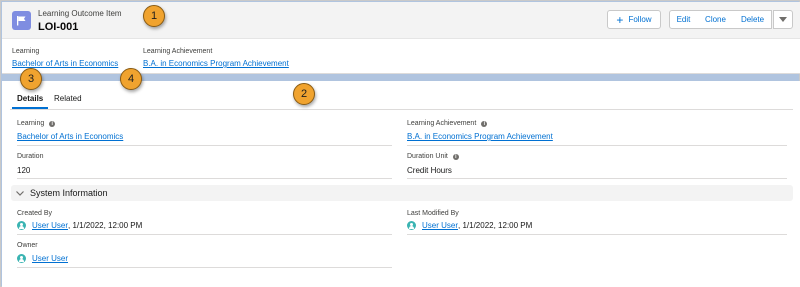 The height and width of the screenshot is (287, 800). What do you see at coordinates (178, 51) in the screenshot?
I see `highlight-achievement-label: Learning Achievement` at bounding box center [178, 51].